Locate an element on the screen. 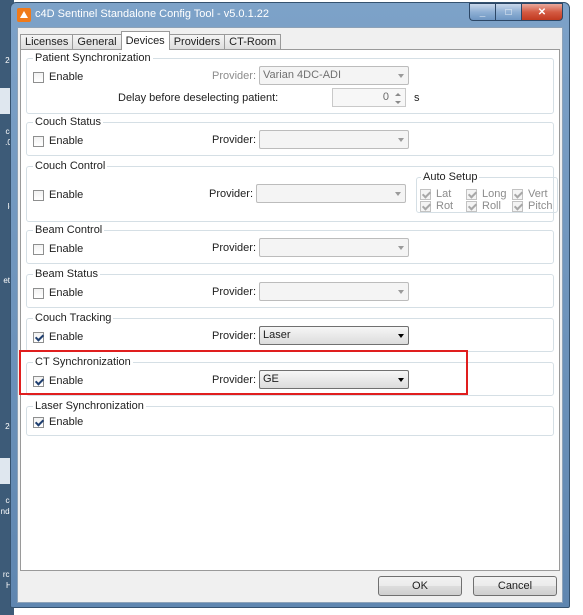  group-title: Couch Tracking is located at coordinates (73, 318).